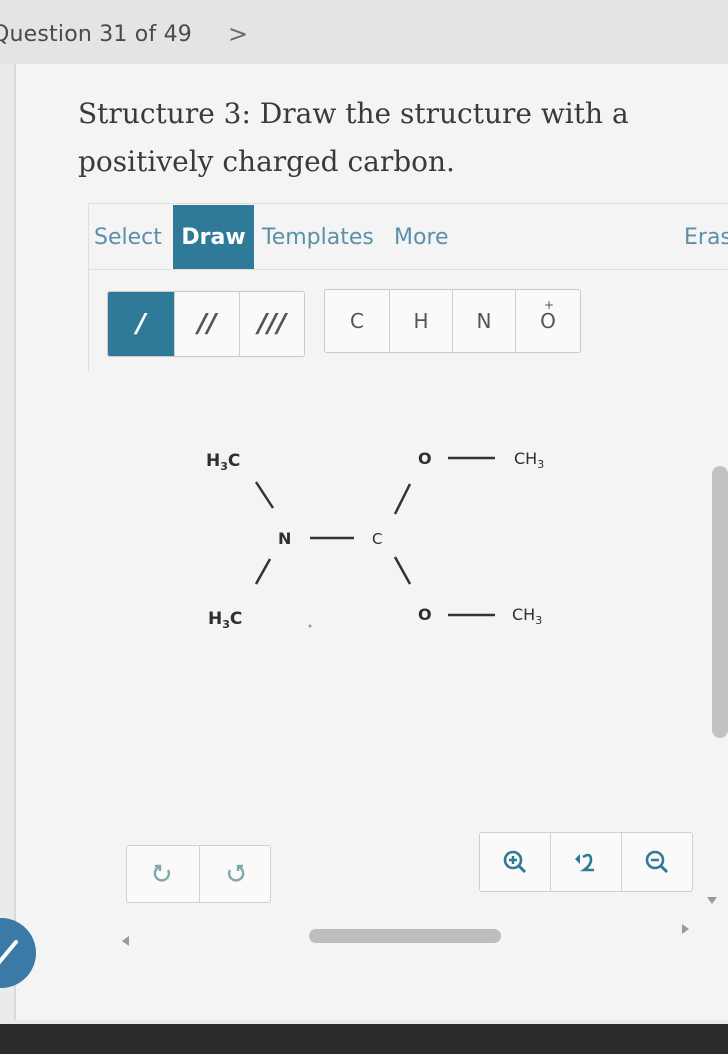 Image resolution: width=728 pixels, height=1054 pixels. What do you see at coordinates (284, 538) in the screenshot?
I see `nitrogen-atom-label: N` at bounding box center [284, 538].